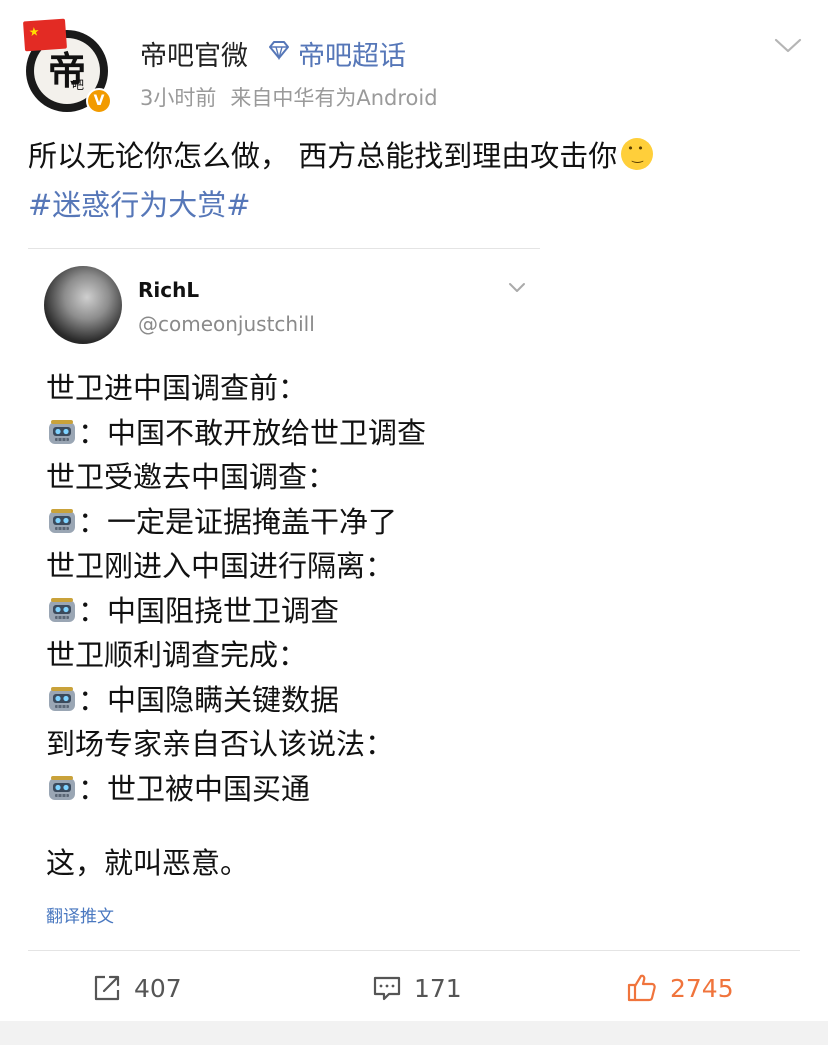 Image resolution: width=828 pixels, height=1045 pixels. Describe the element at coordinates (209, 699) in the screenshot. I see `tweet-line-text: ：中国隐瞒关键数据` at that location.